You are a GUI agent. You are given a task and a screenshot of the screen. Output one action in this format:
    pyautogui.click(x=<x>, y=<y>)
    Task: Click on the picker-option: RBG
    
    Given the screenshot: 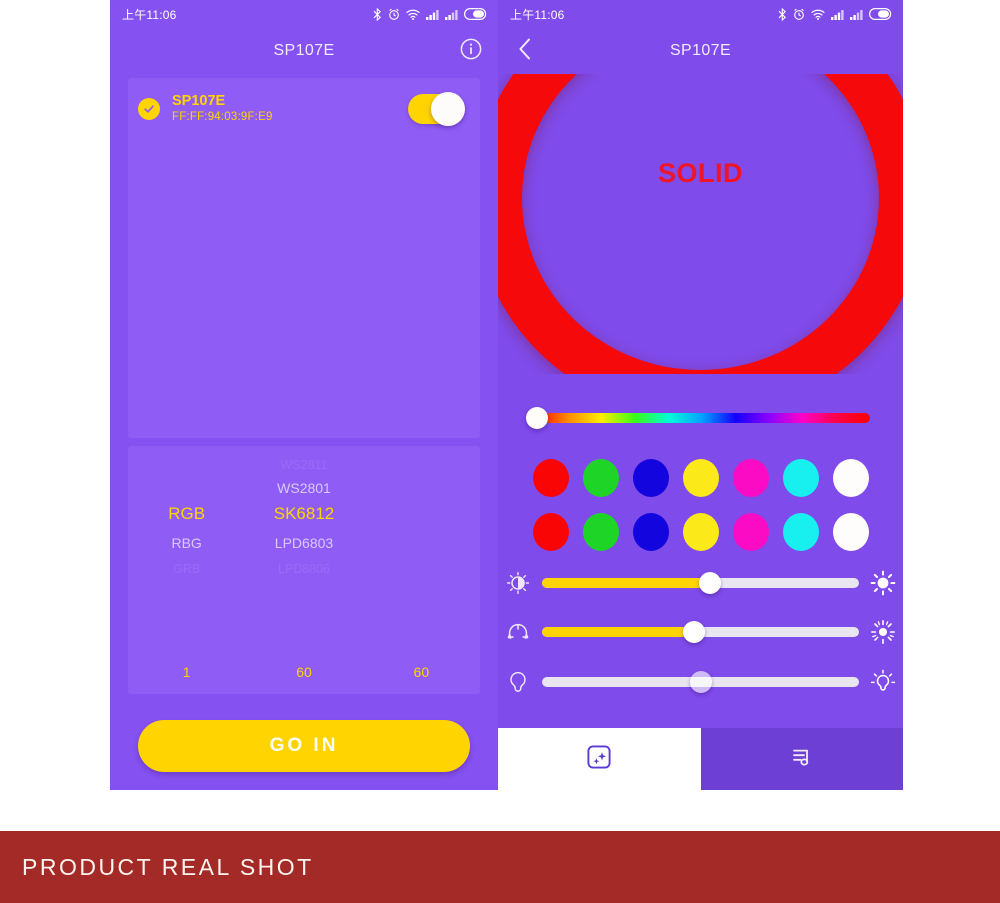 What is the action you would take?
    pyautogui.click(x=186, y=543)
    